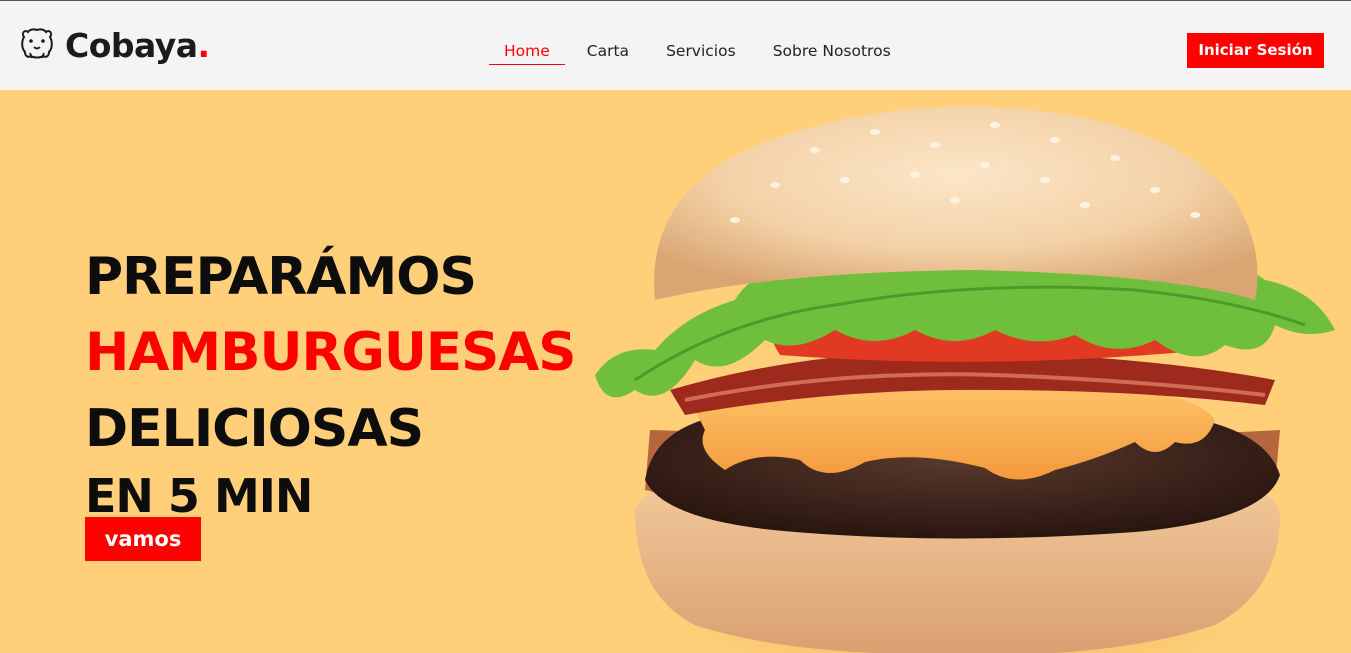  I want to click on brand-name: Cobaya, so click(131, 45).